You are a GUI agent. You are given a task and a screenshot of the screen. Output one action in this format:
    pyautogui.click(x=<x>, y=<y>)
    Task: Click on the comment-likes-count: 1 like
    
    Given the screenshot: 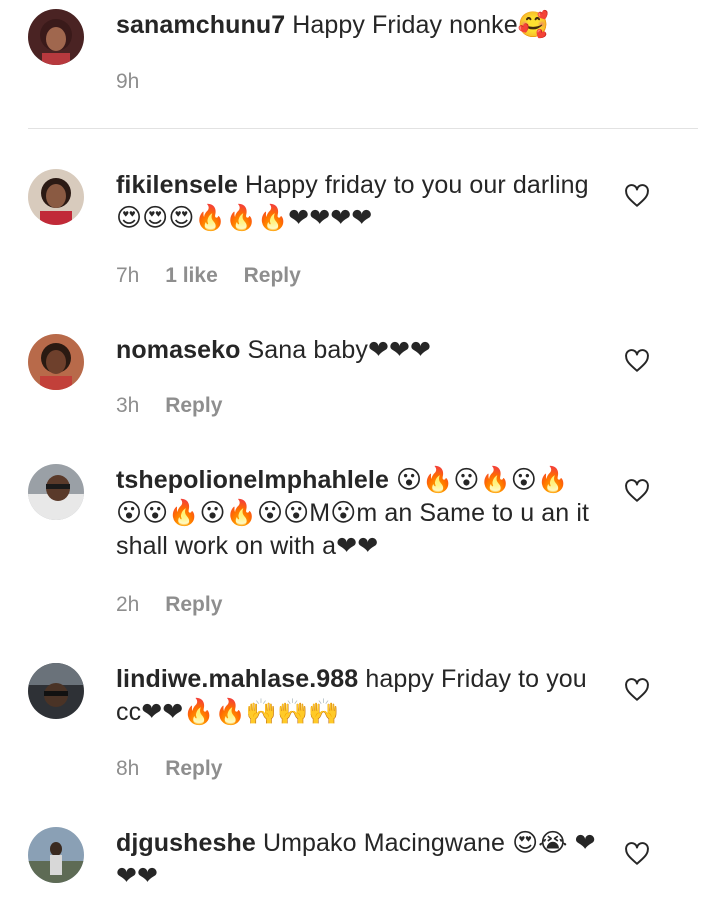 What is the action you would take?
    pyautogui.click(x=191, y=276)
    